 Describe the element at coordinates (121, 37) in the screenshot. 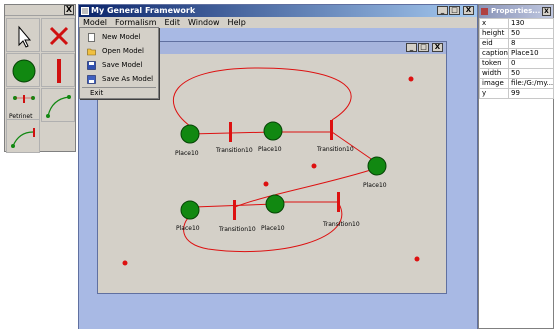

I see `menu-new-model-label: New Model` at that location.